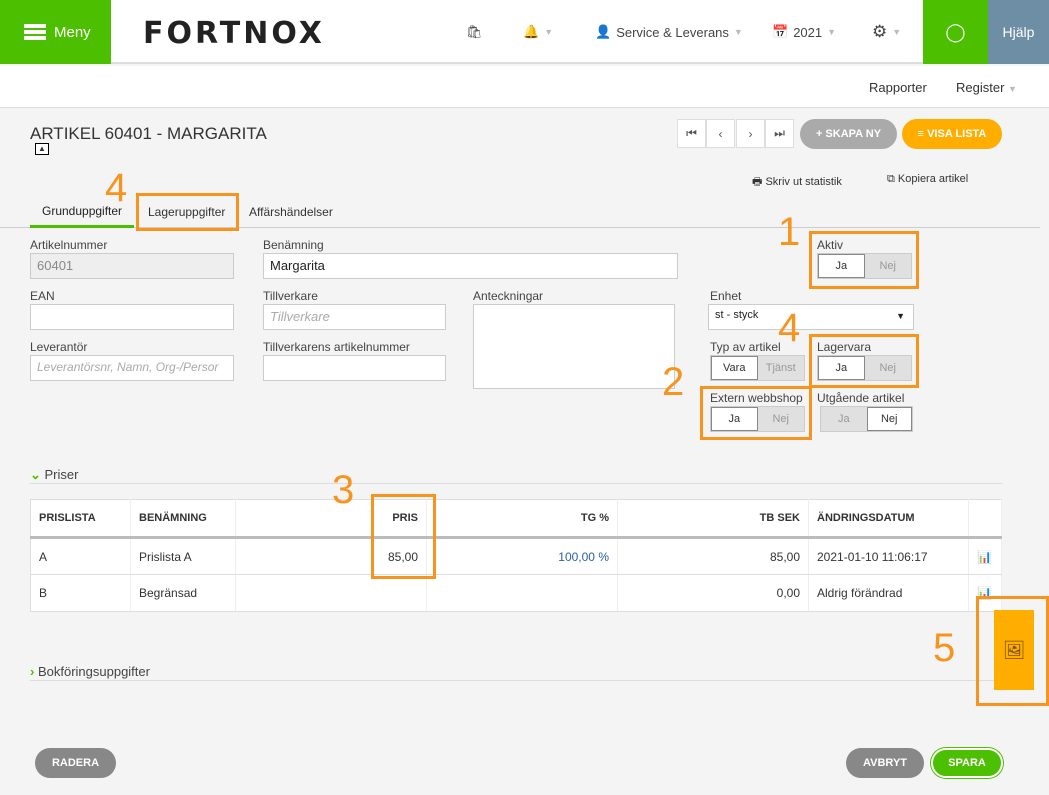 This screenshot has height=795, width=1049. Describe the element at coordinates (1018, 32) in the screenshot. I see `help-button: Hjälp` at that location.